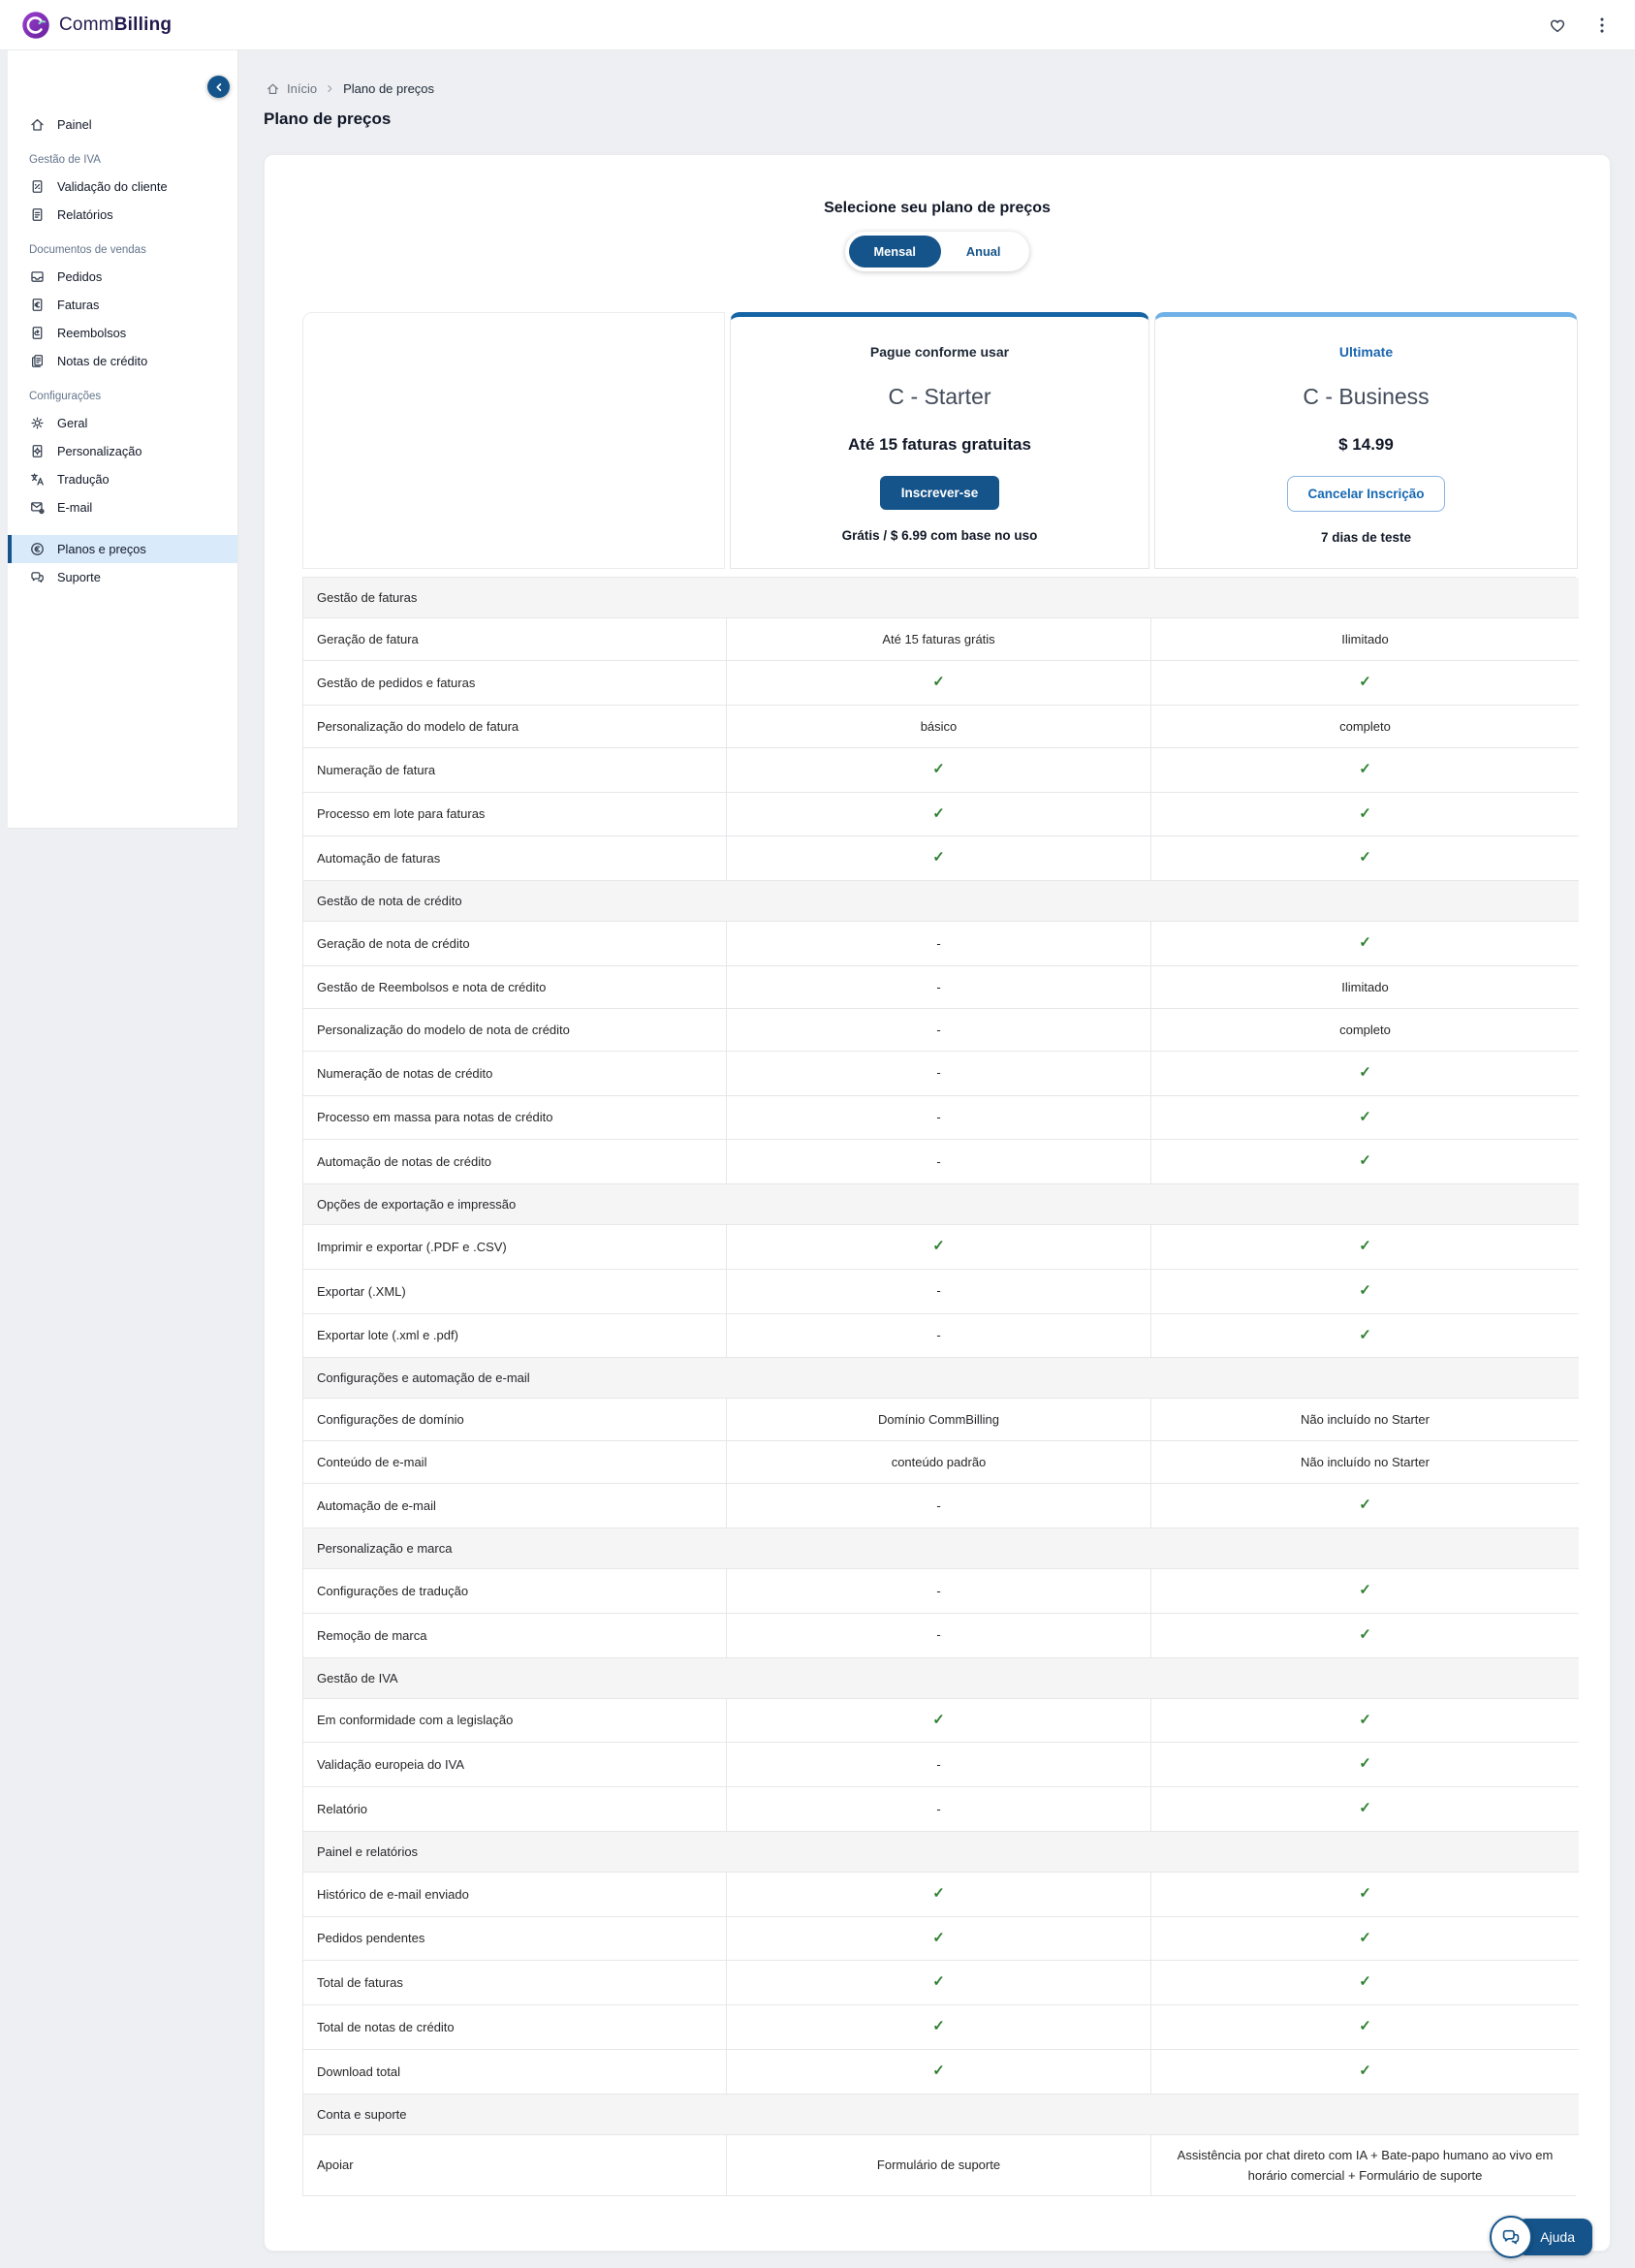 The height and width of the screenshot is (2268, 1635). Describe the element at coordinates (938, 1421) in the screenshot. I see `value-cell-starter: Domínio CommBilling` at that location.